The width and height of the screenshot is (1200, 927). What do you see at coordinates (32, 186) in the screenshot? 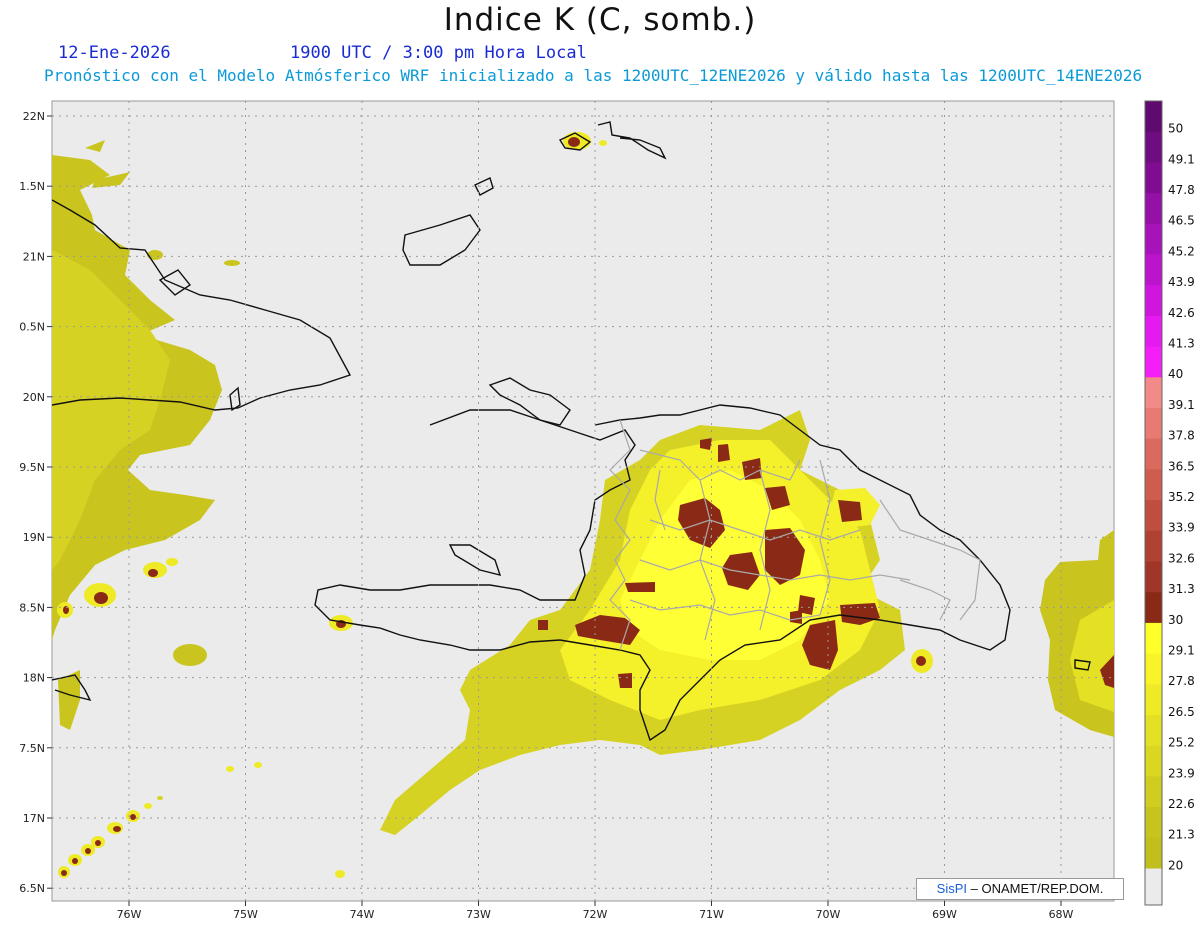
I see `lat-label: 1.5N` at bounding box center [32, 186].